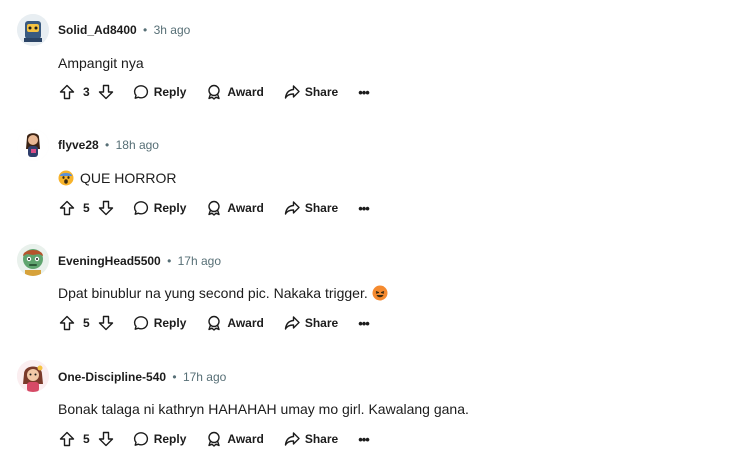 This screenshot has height=471, width=750. What do you see at coordinates (97, 30) in the screenshot?
I see `username: Solid_Ad8400` at bounding box center [97, 30].